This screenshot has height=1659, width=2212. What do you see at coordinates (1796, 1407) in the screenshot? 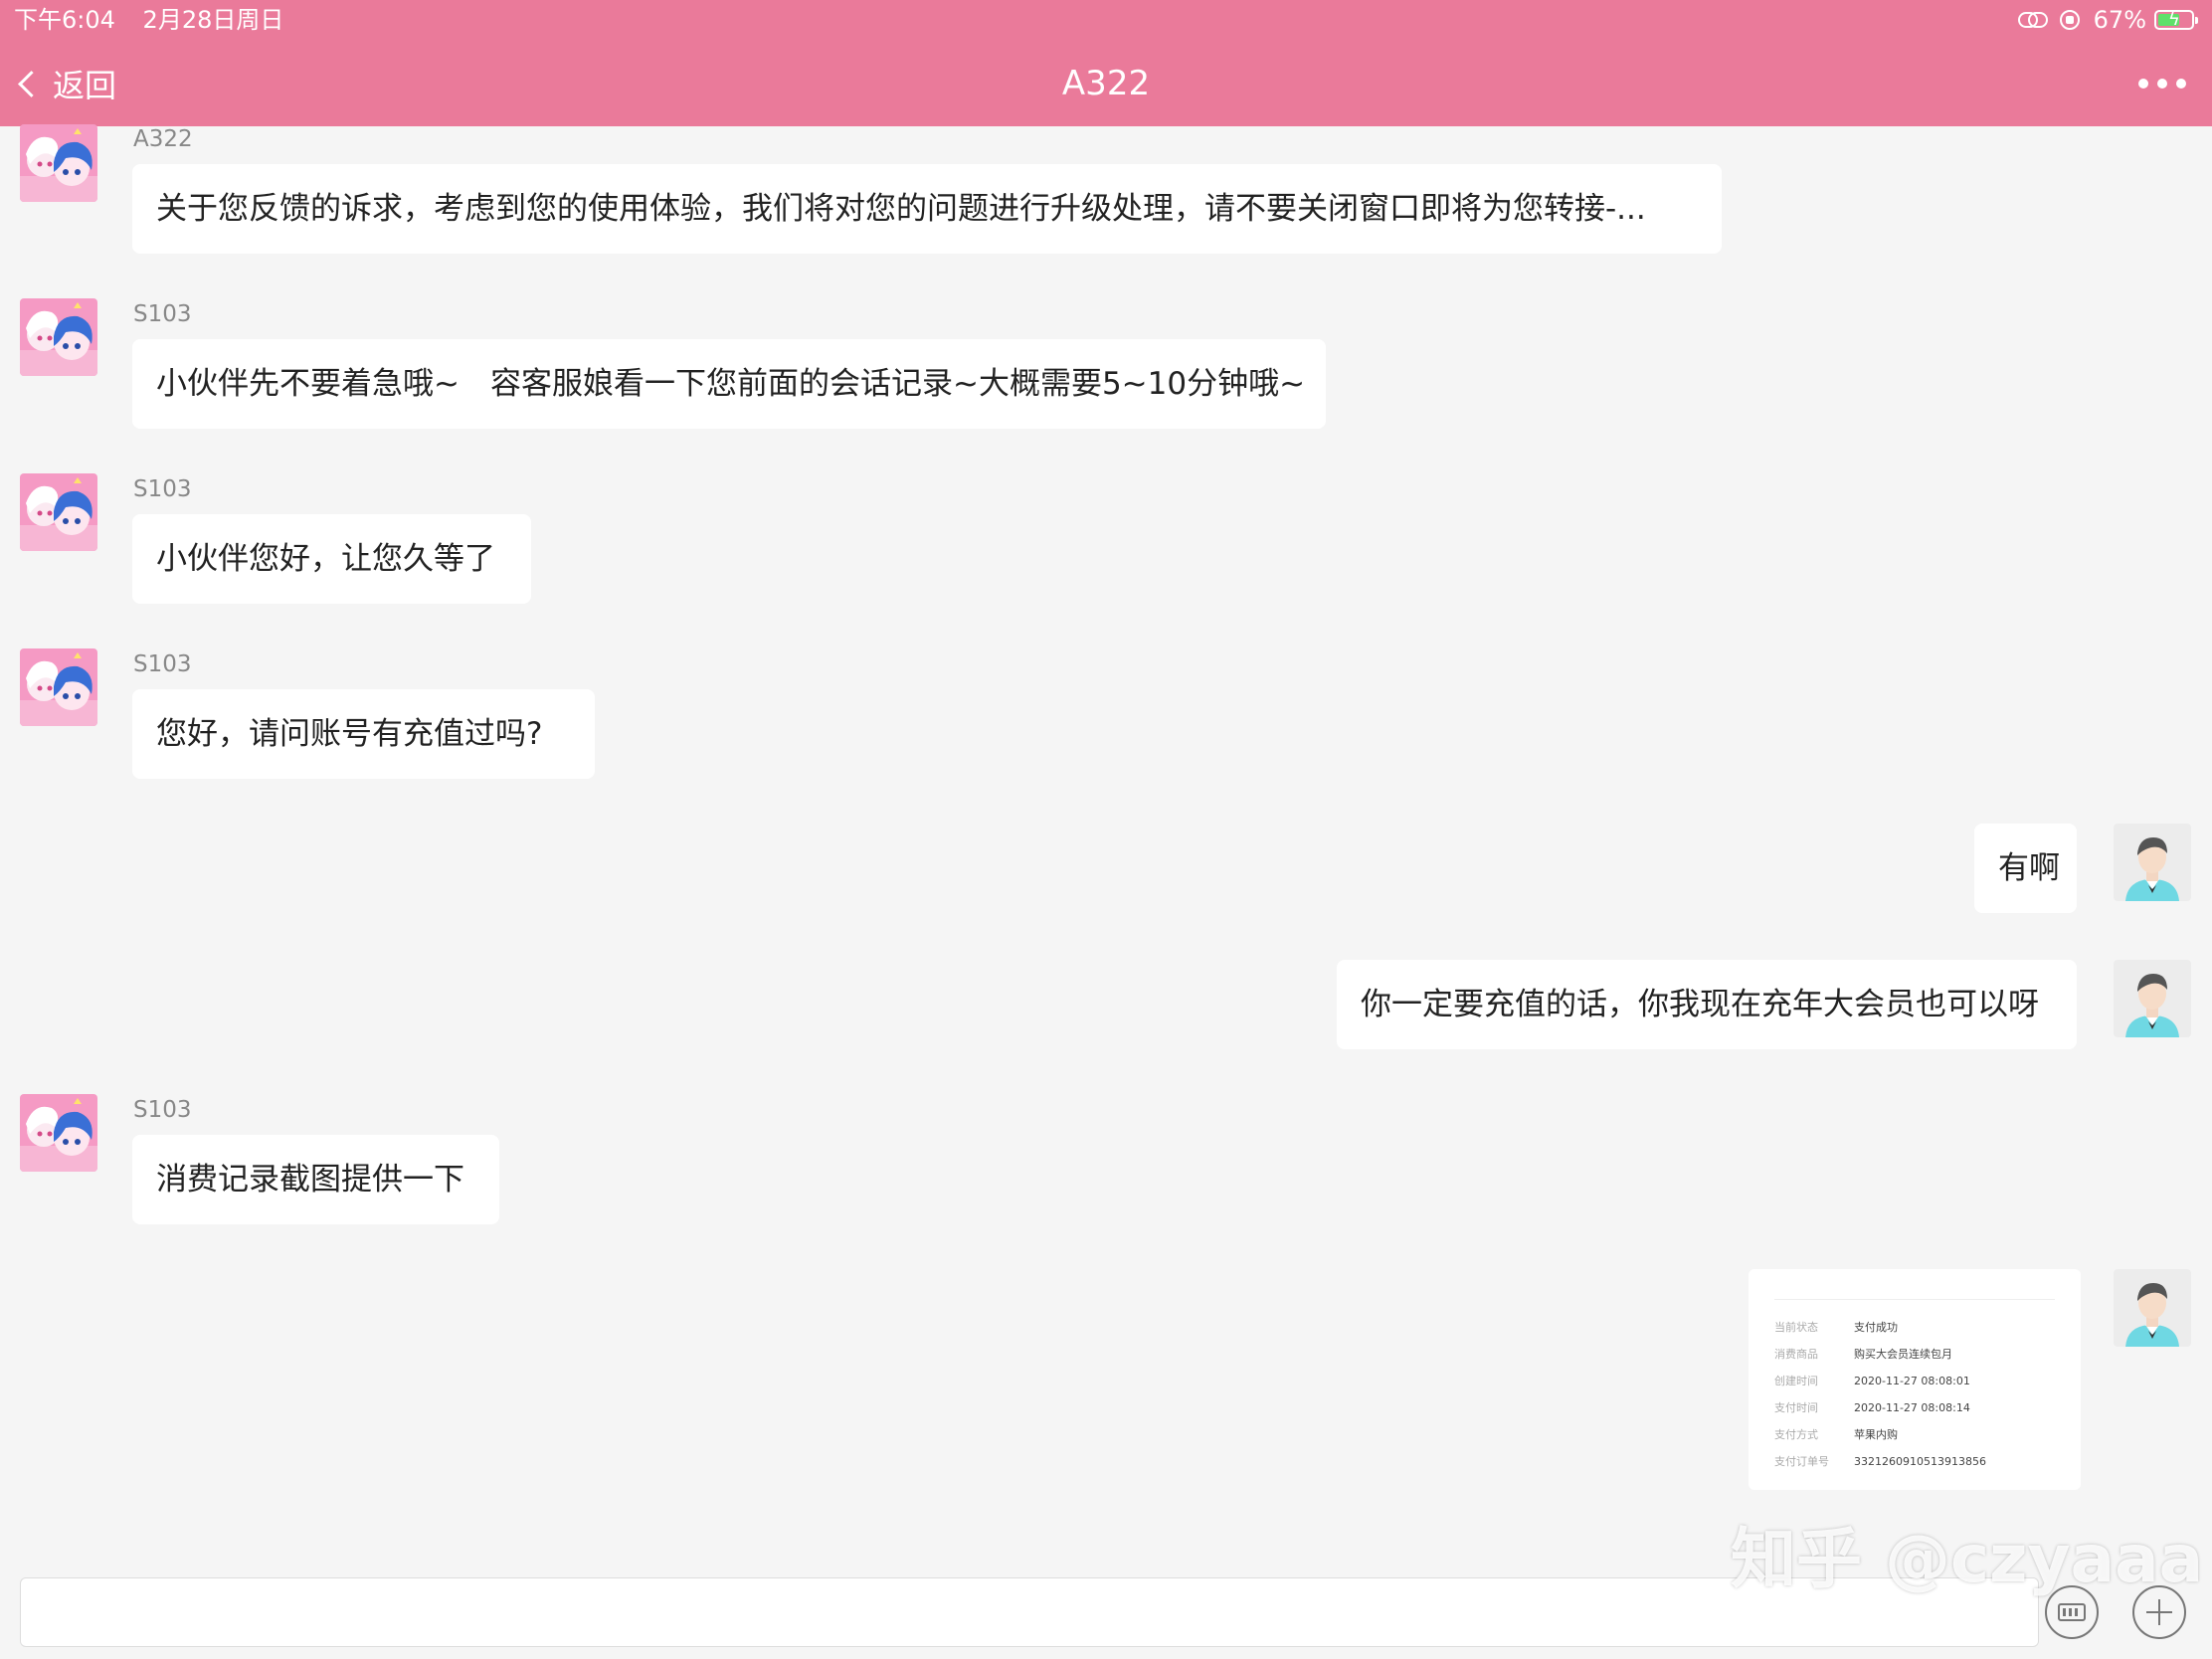
I see `receipt-label: 支付时间` at bounding box center [1796, 1407].